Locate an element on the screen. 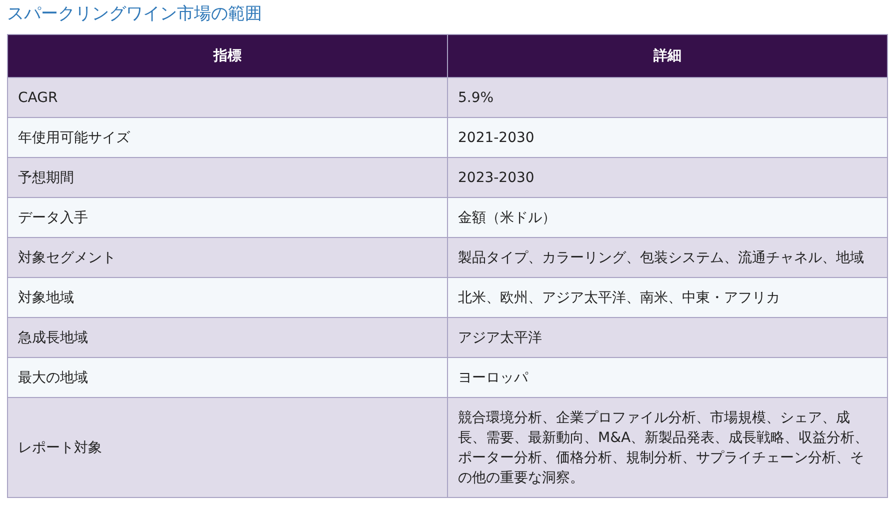 This screenshot has width=894, height=526. column-header: 指標 is located at coordinates (228, 56).